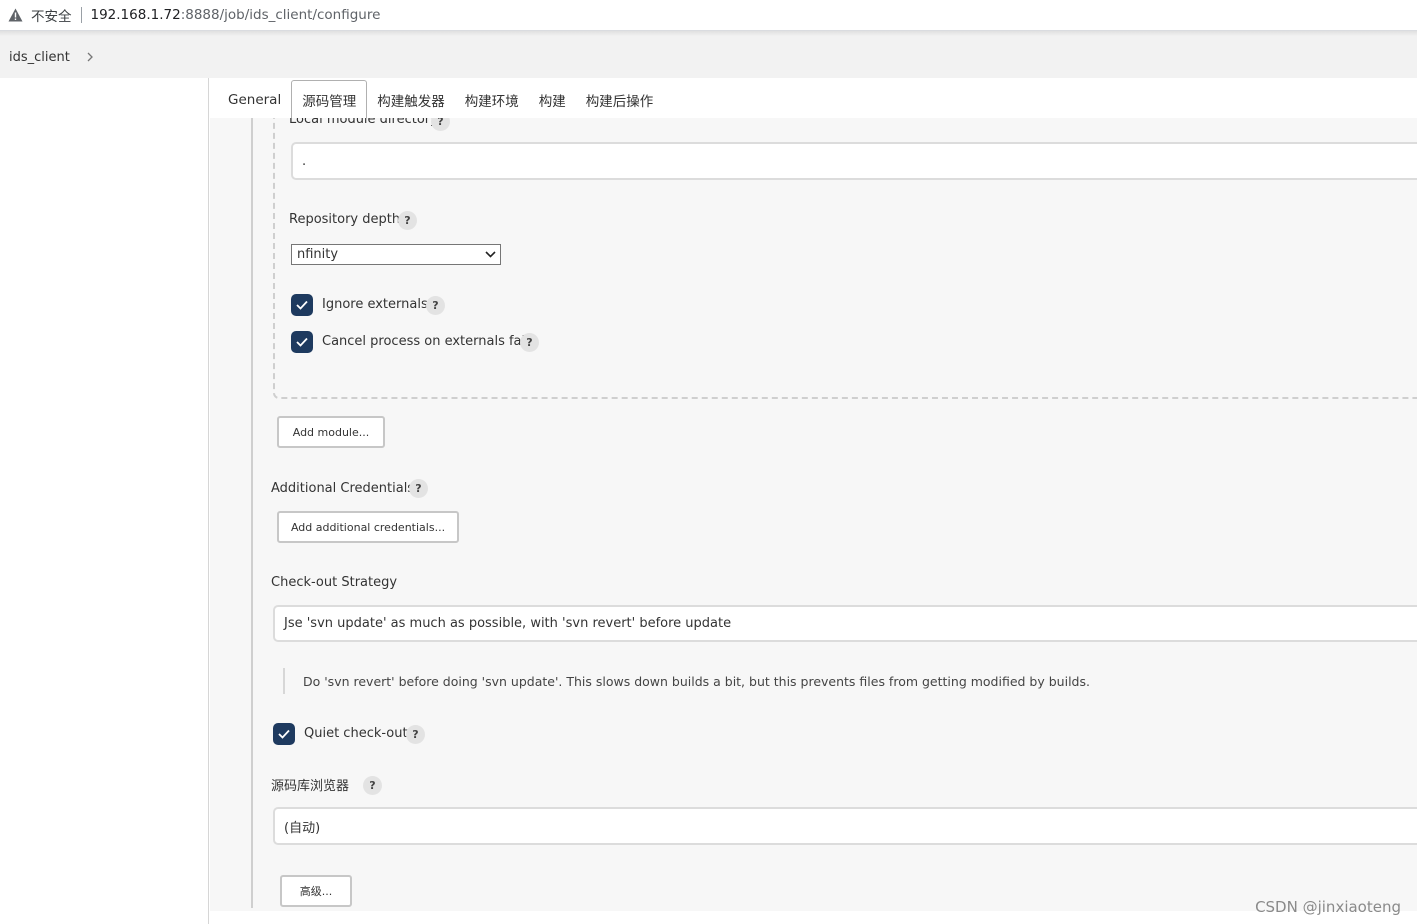  I want to click on repo-depth-label: Repository depth, so click(345, 219).